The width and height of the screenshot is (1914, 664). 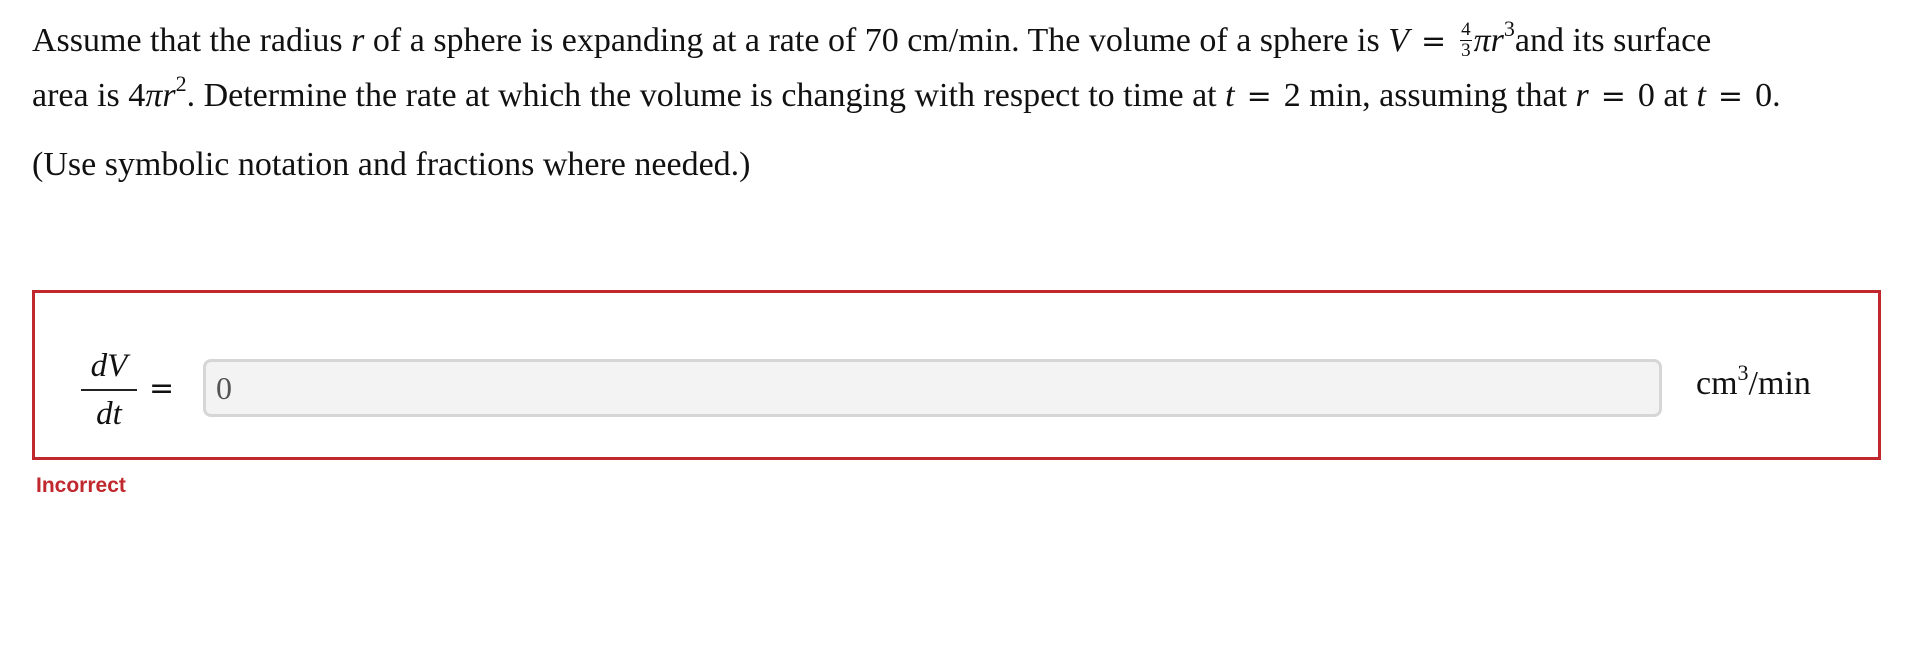 What do you see at coordinates (1743, 372) in the screenshot?
I see `units-exponent: 3` at bounding box center [1743, 372].